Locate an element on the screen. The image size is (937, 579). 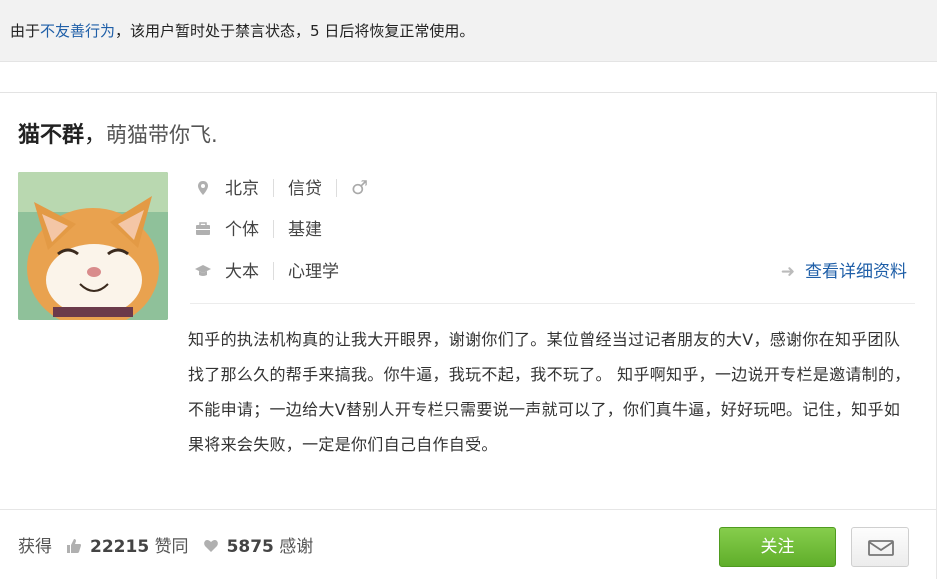
stats-bar: 获得 22215 赞同 5875 感谢 is located at coordinates (165, 548).